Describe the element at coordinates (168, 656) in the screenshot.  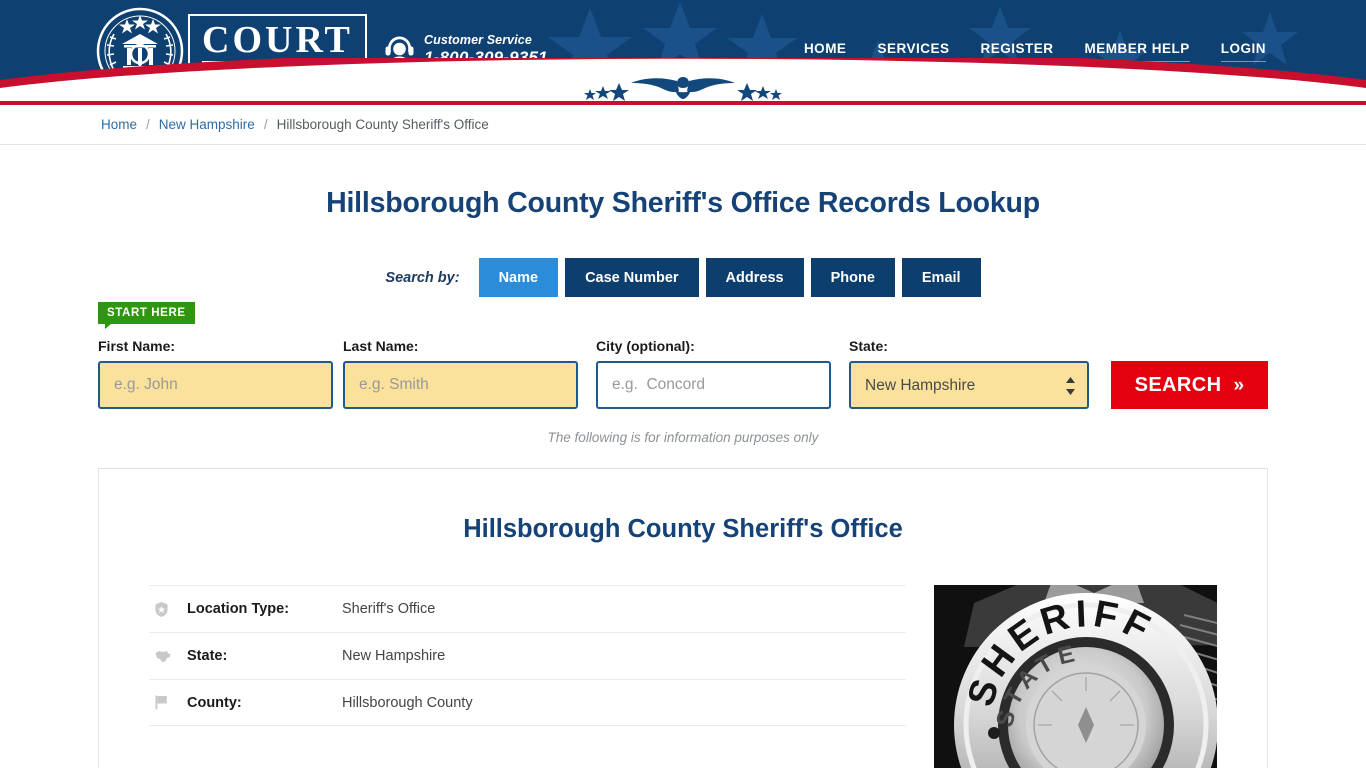
I see `us-map-icon` at that location.